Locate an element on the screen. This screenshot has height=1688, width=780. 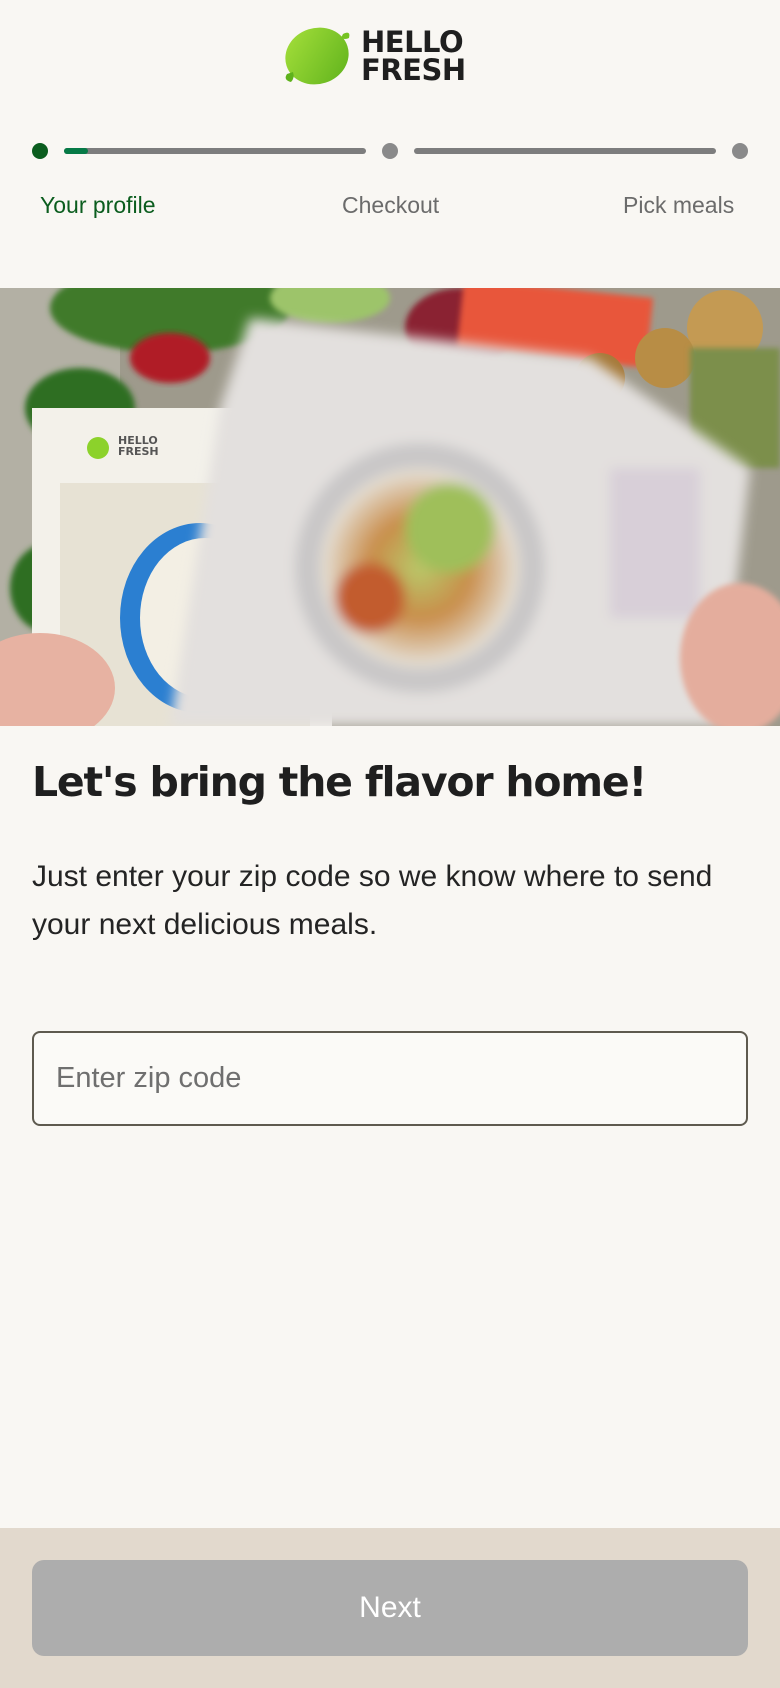
step-label-checkout: Checkout is located at coordinates (391, 205).